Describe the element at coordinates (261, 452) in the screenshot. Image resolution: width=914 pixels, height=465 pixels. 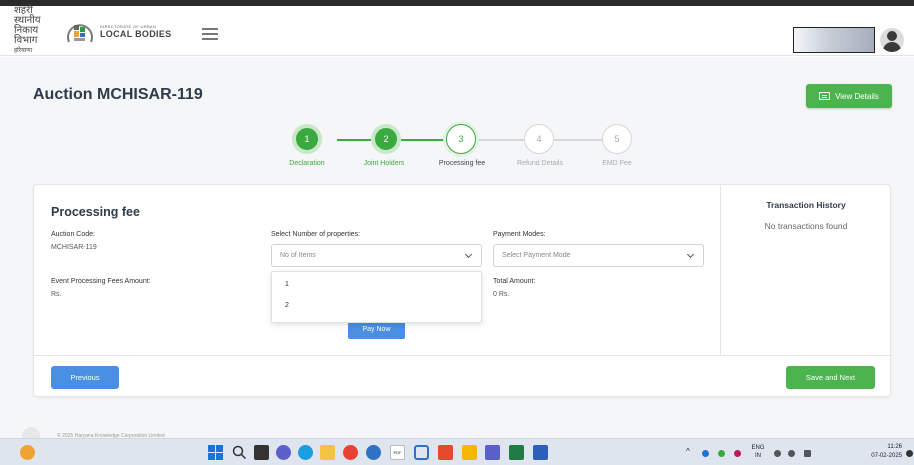
I see `task-view-icon` at that location.